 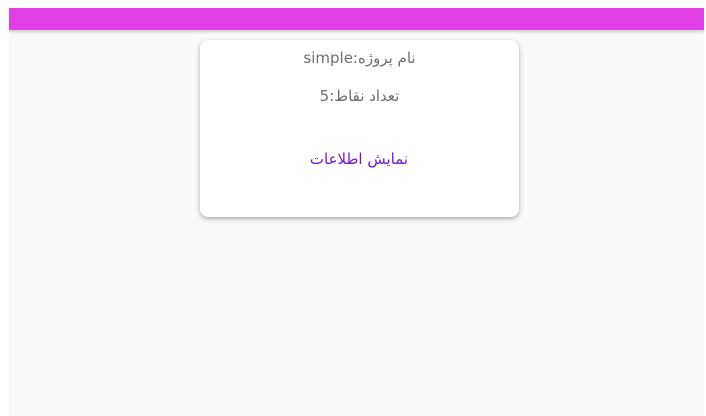 What do you see at coordinates (364, 96) in the screenshot?
I see `points-count-label: تعداد نقاط:` at bounding box center [364, 96].